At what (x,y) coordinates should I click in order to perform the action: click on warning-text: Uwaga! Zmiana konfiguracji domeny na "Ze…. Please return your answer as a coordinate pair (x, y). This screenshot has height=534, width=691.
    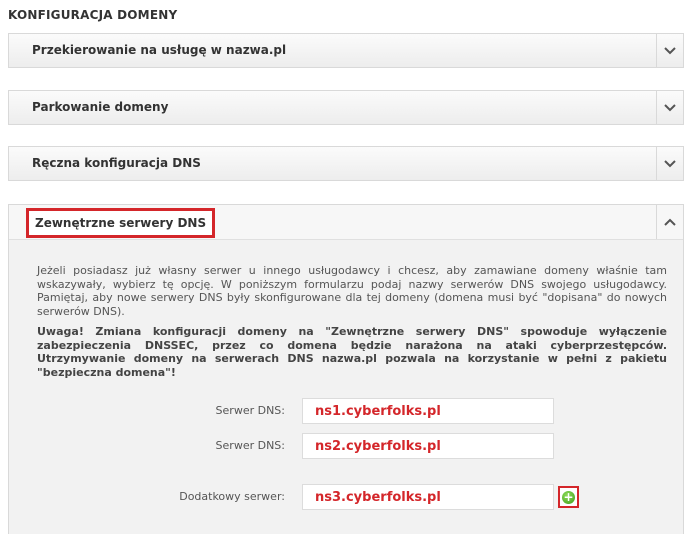
    Looking at the image, I should click on (352, 352).